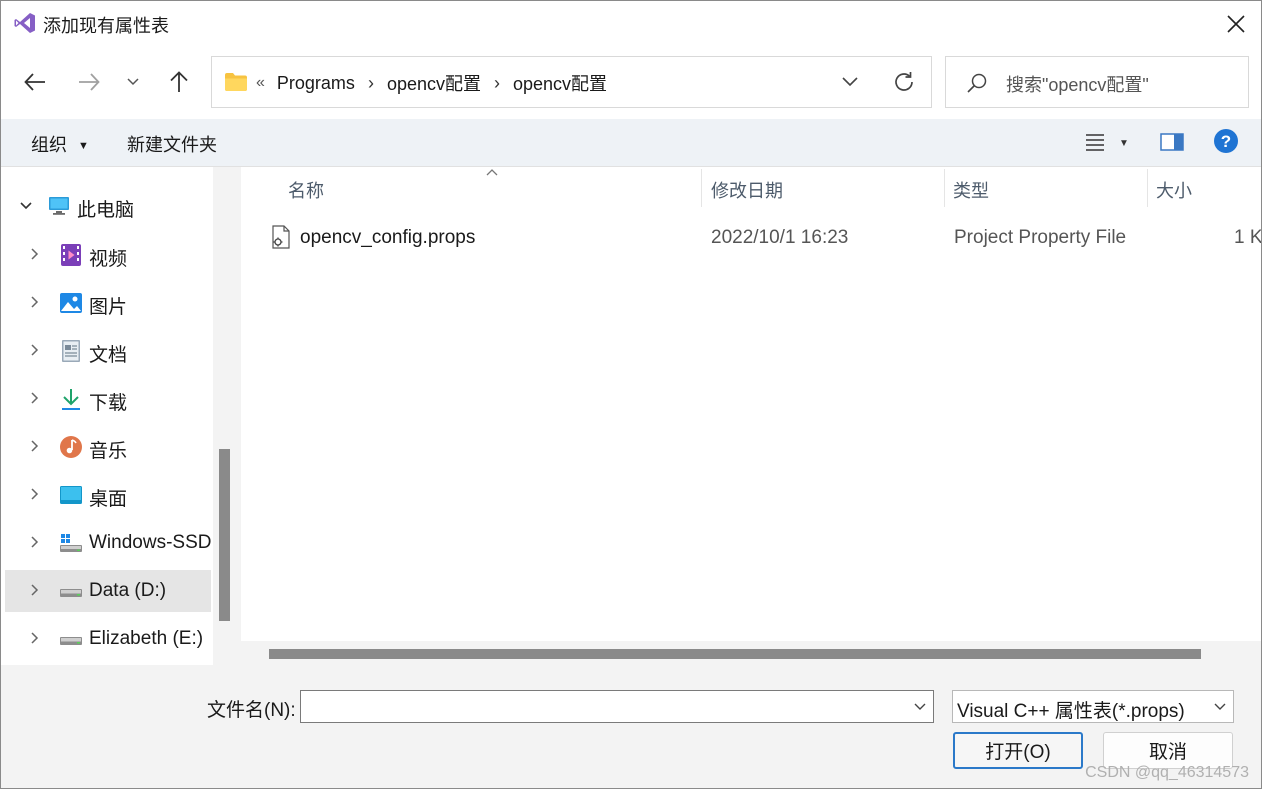  I want to click on new-folder-button: 新建文件夹, so click(172, 144).